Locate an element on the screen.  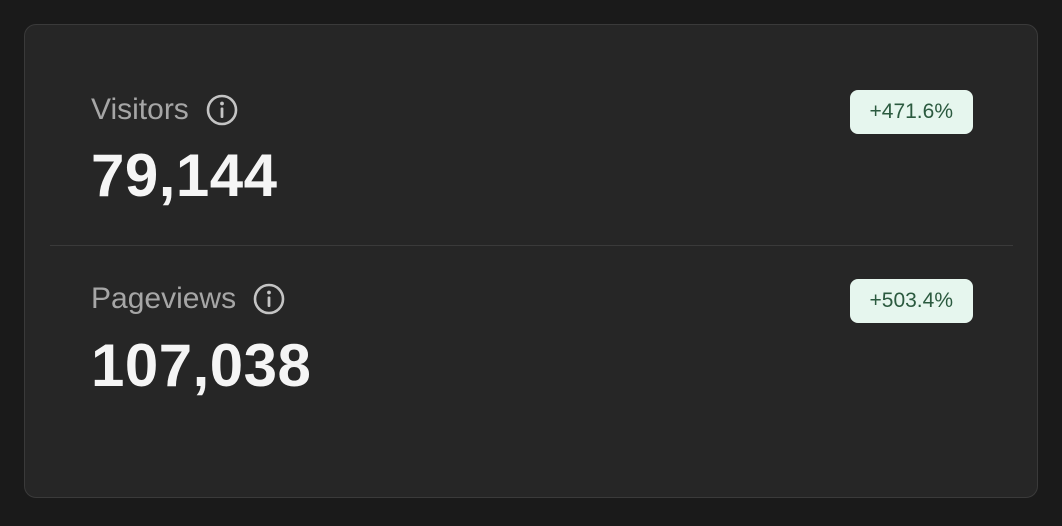
pageviews-label-row: Pageviews is located at coordinates (188, 299).